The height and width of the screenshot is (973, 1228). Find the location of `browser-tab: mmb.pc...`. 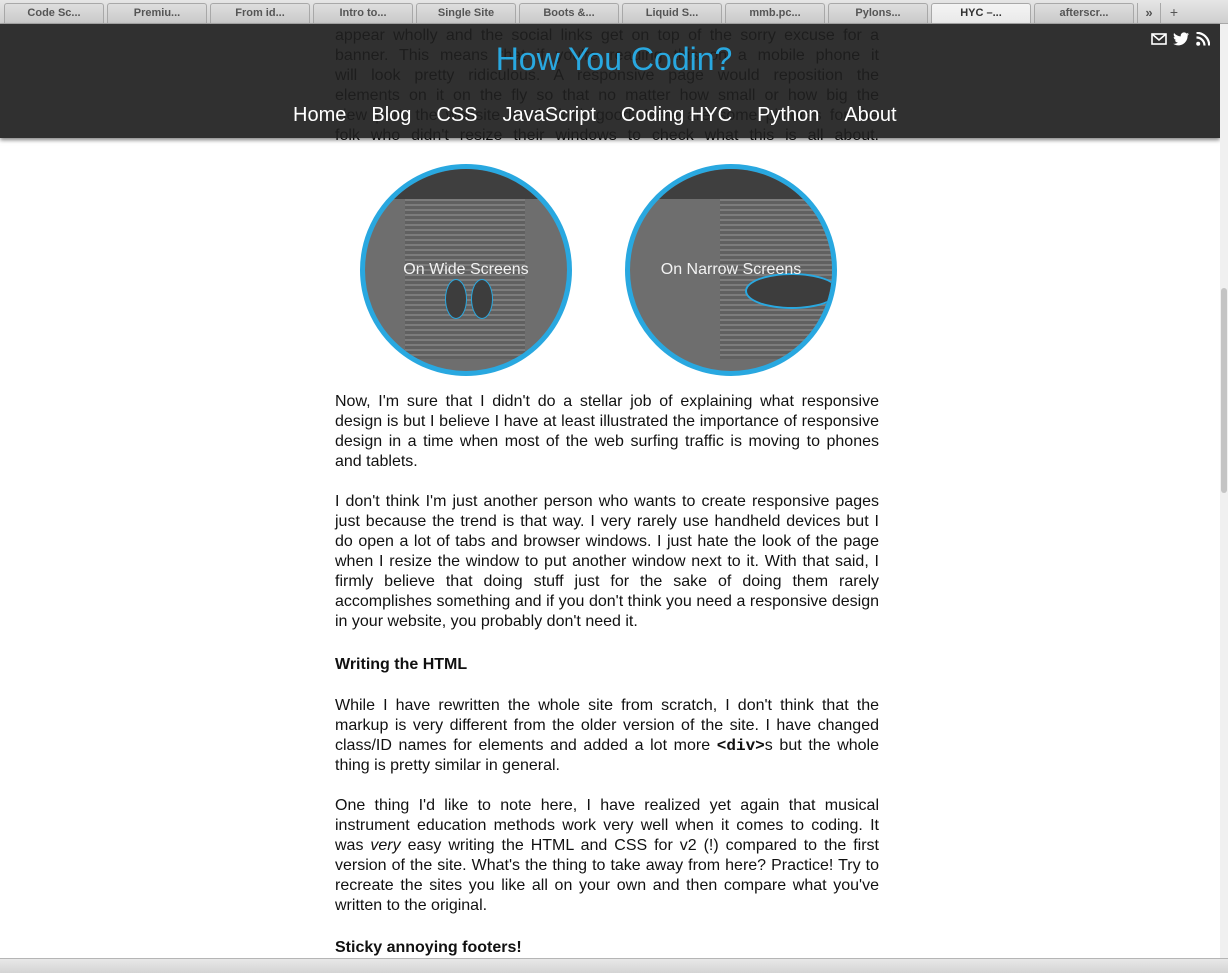

browser-tab: mmb.pc... is located at coordinates (775, 13).